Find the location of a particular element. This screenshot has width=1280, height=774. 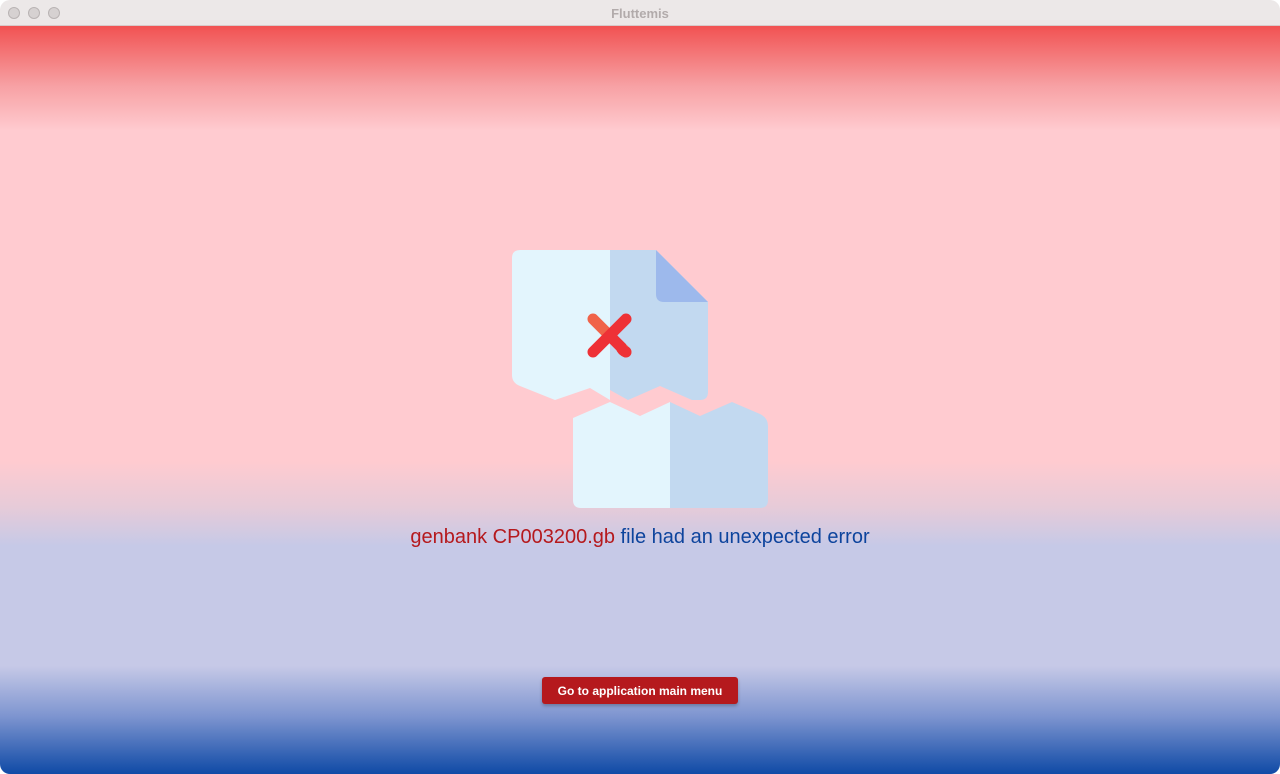

window-title: Fluttemis is located at coordinates (640, 13).